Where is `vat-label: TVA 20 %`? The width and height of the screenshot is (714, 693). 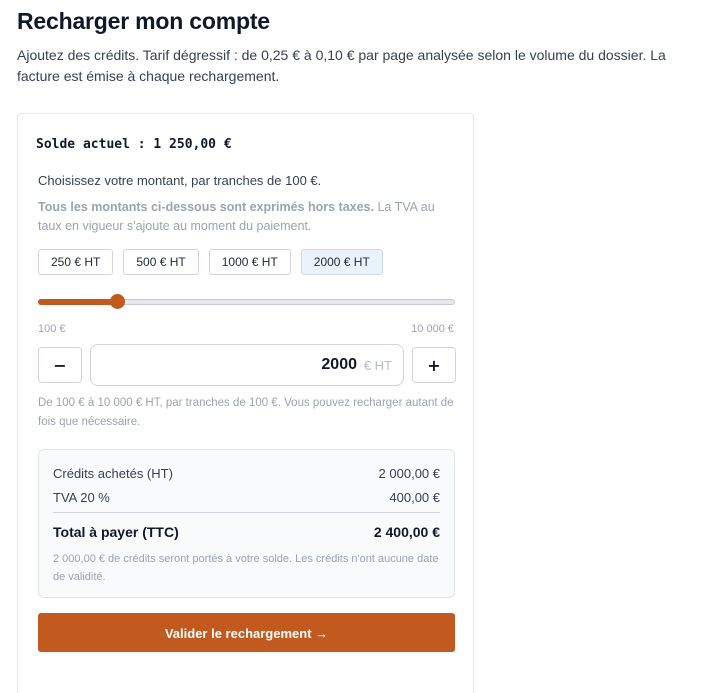
vat-label: TVA 20 % is located at coordinates (81, 497).